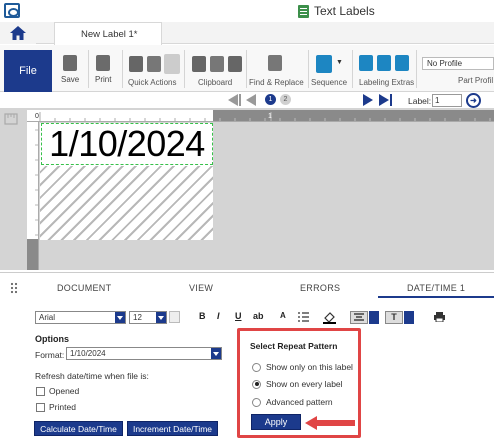 This screenshot has height=442, width=494. Describe the element at coordinates (215, 82) in the screenshot. I see `clipboard-label: Clipboard` at that location.